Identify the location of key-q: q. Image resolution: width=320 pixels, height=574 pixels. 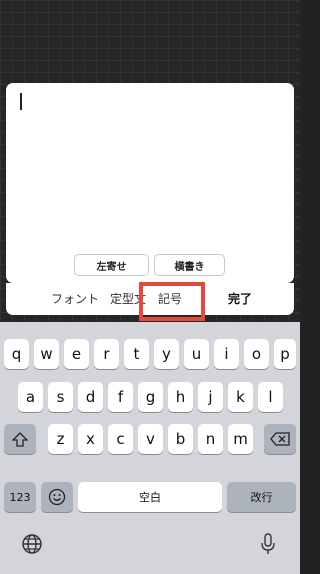
(16, 354).